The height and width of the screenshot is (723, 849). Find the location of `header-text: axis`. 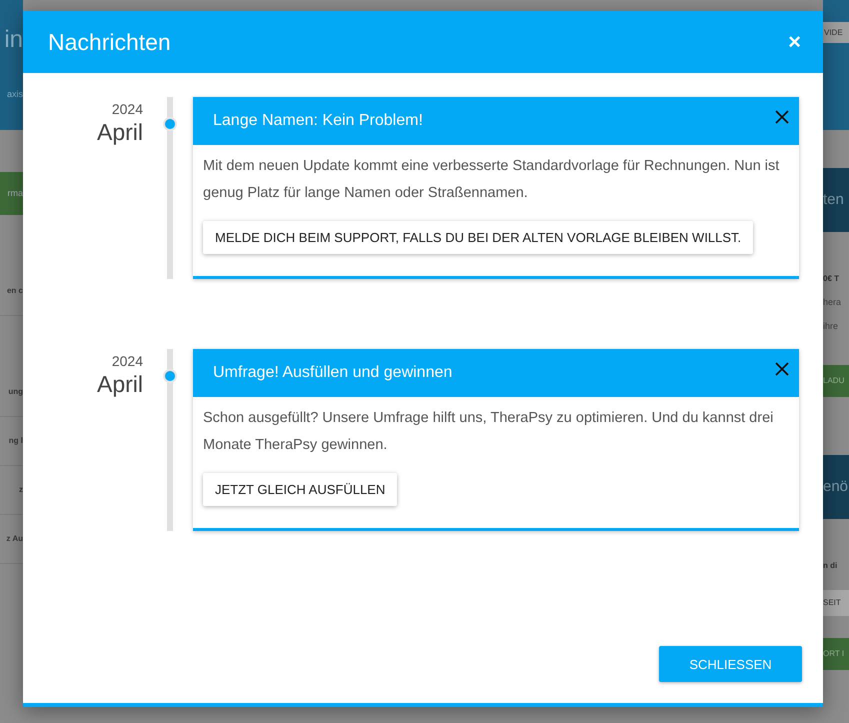

header-text: axis is located at coordinates (14, 94).